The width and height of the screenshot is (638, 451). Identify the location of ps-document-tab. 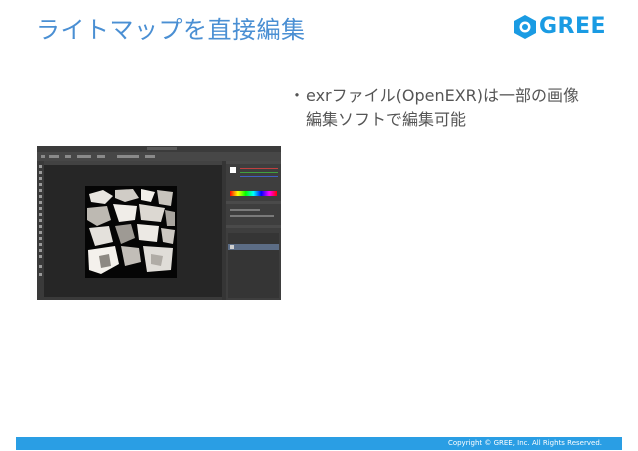
(133, 163).